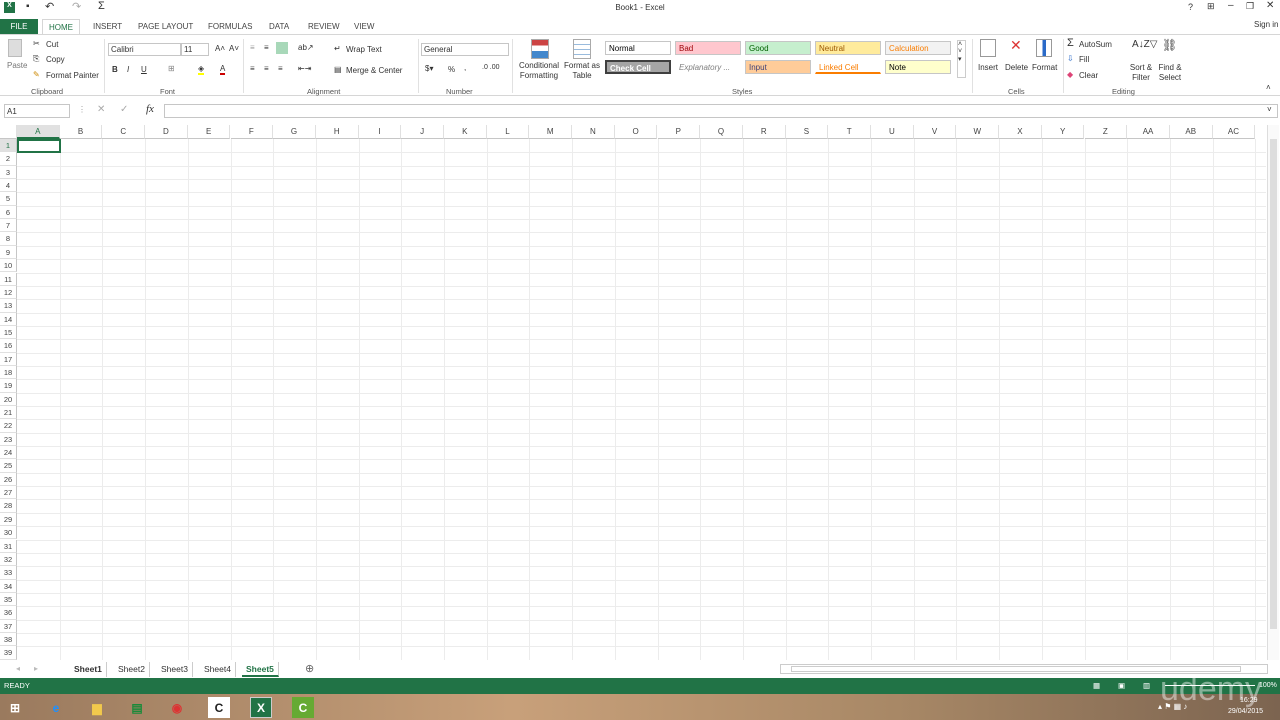  I want to click on row-header: 19, so click(8, 386).